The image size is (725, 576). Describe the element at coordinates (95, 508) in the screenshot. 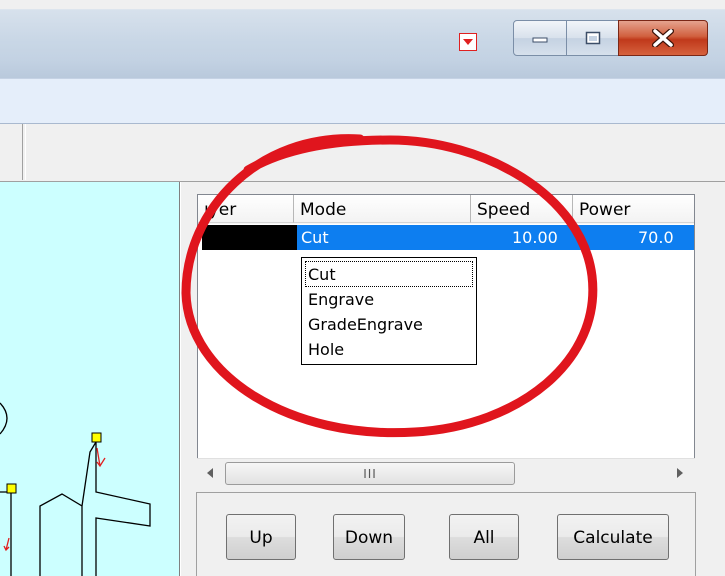

I see `canvas-shape-path` at that location.